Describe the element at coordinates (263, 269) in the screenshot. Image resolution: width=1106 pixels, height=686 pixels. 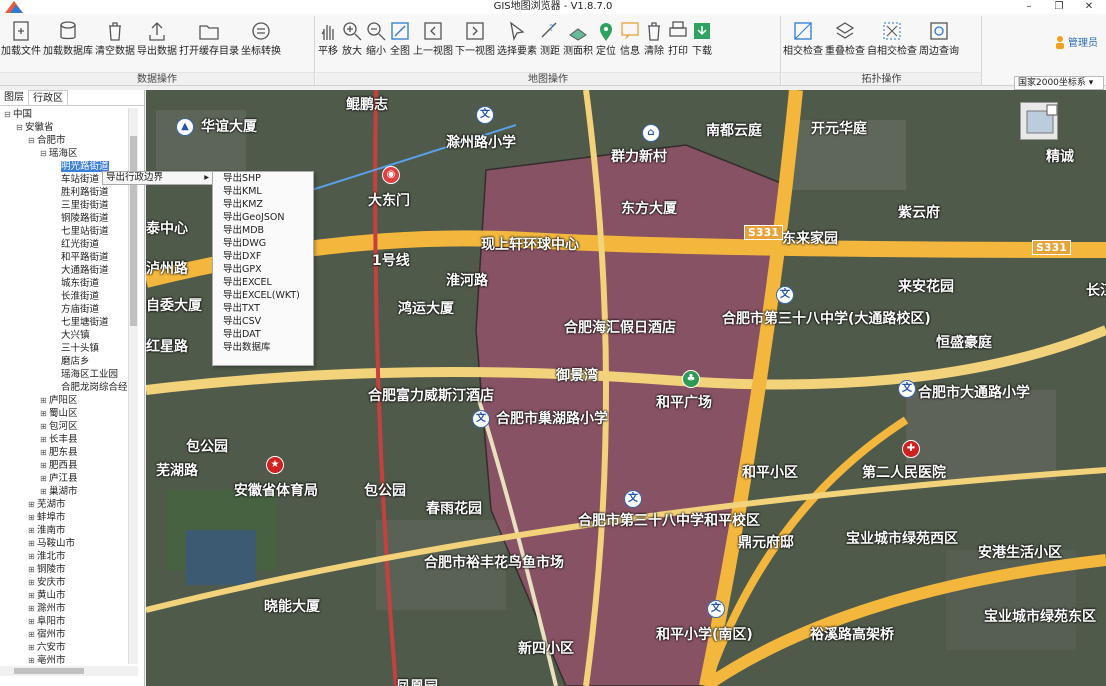
I see `menu-item-export: 导出GPX` at that location.